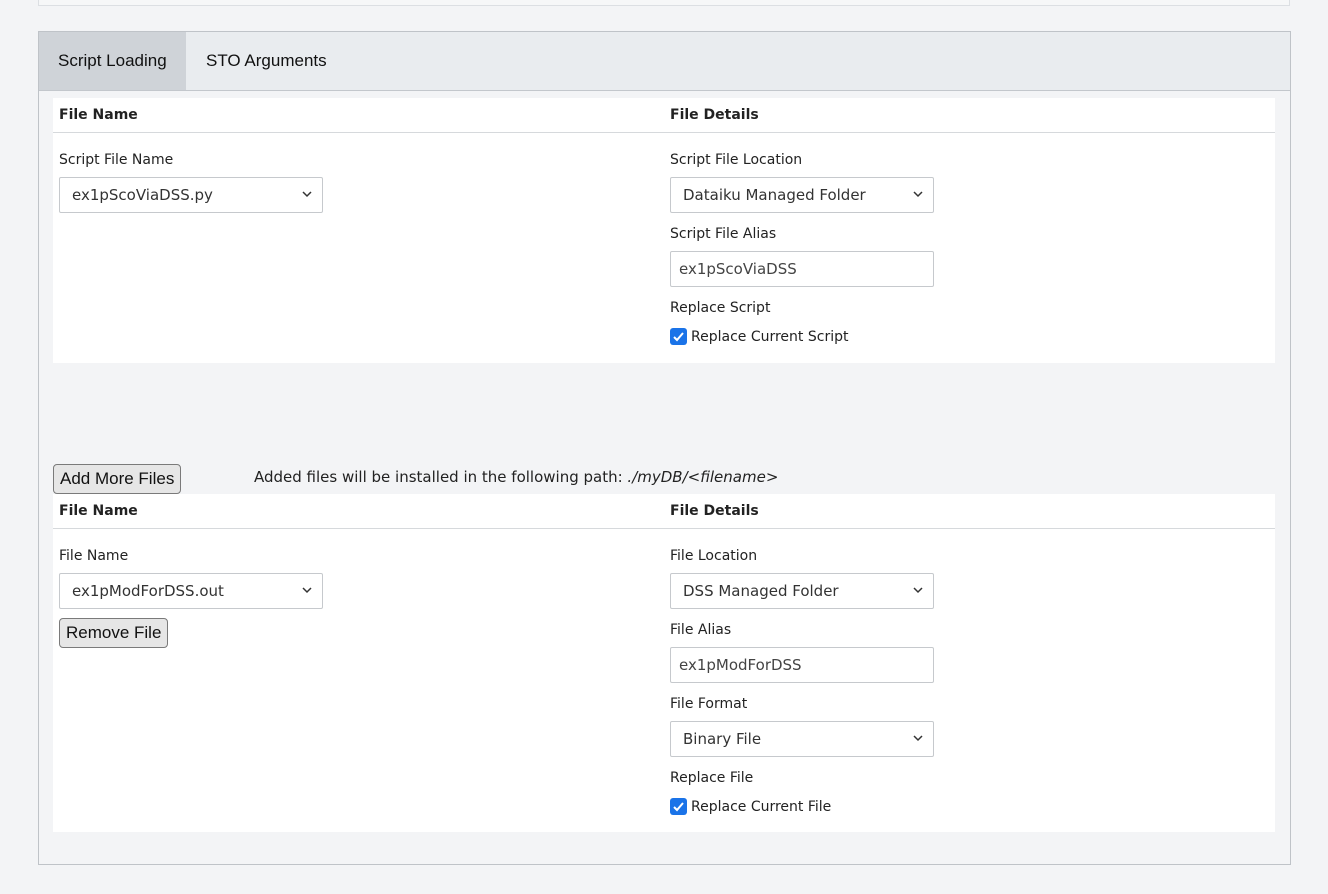 The height and width of the screenshot is (894, 1328). What do you see at coordinates (112, 61) in the screenshot?
I see `tab-script-loading: Script Loading` at bounding box center [112, 61].